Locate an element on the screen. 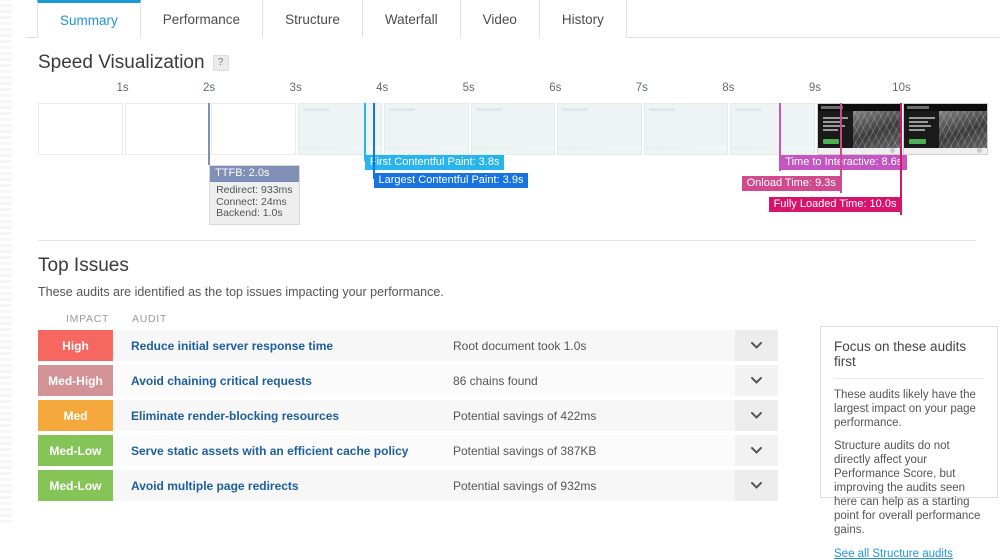 The width and height of the screenshot is (1000, 560). speed-visualization-heading: Speed Visualization is located at coordinates (121, 62).